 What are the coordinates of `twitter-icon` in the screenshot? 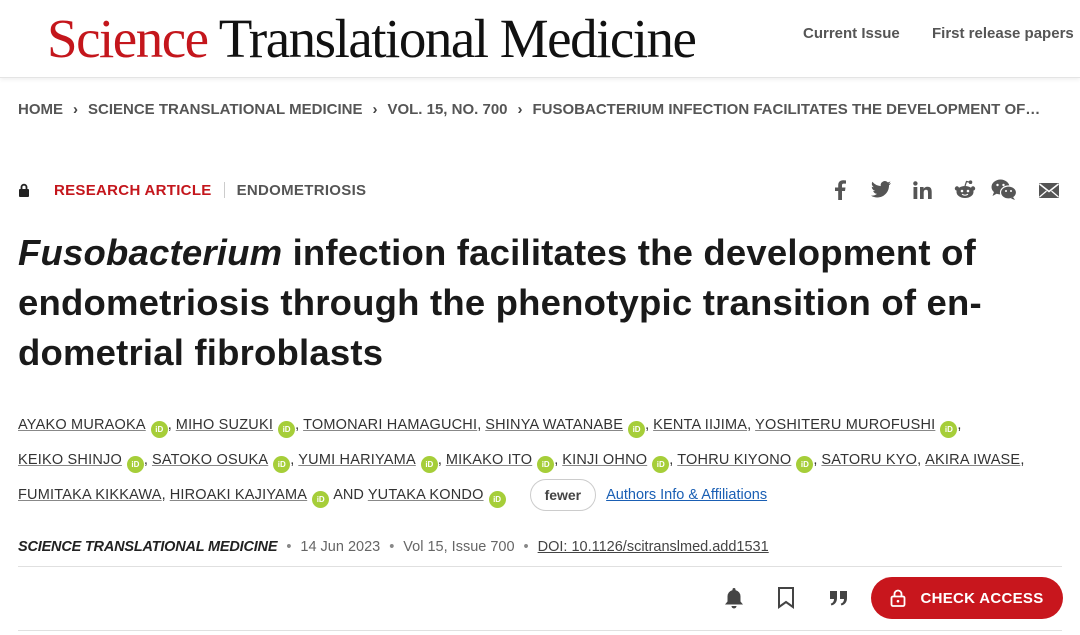 It's located at (881, 189).